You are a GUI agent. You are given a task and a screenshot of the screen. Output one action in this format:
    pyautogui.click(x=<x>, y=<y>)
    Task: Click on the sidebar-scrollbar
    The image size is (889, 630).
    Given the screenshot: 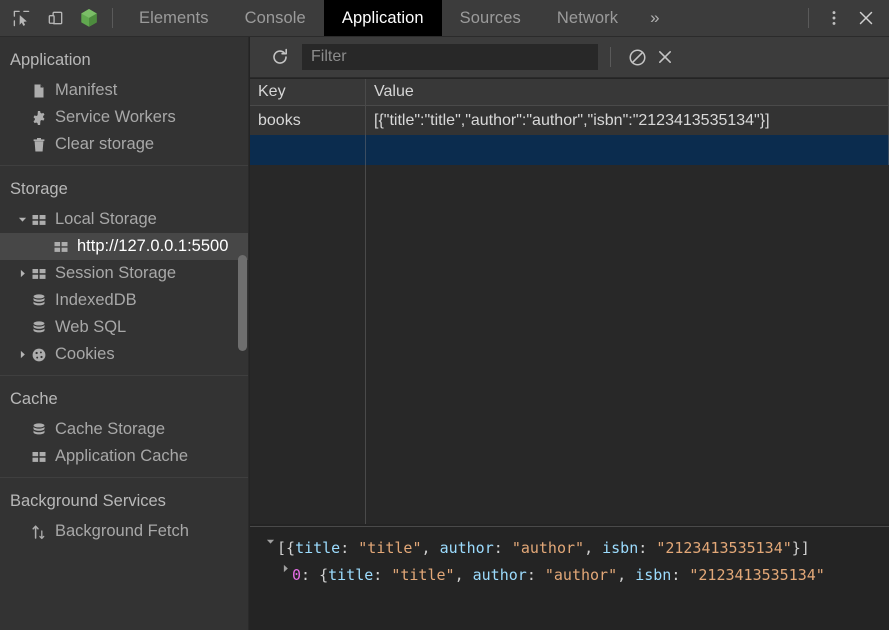 What is the action you would take?
    pyautogui.click(x=242, y=303)
    